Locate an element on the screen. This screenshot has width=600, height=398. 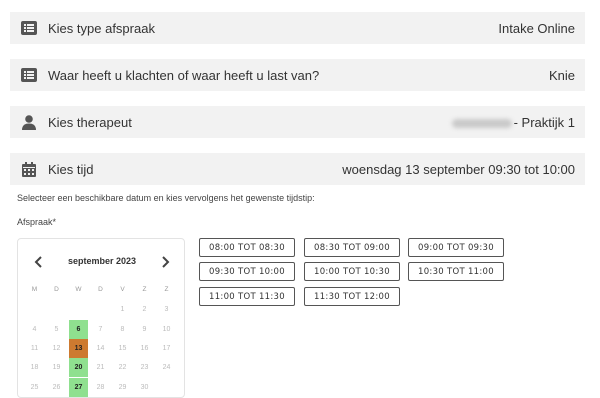
calendar-day-available: 20 is located at coordinates (78, 368).